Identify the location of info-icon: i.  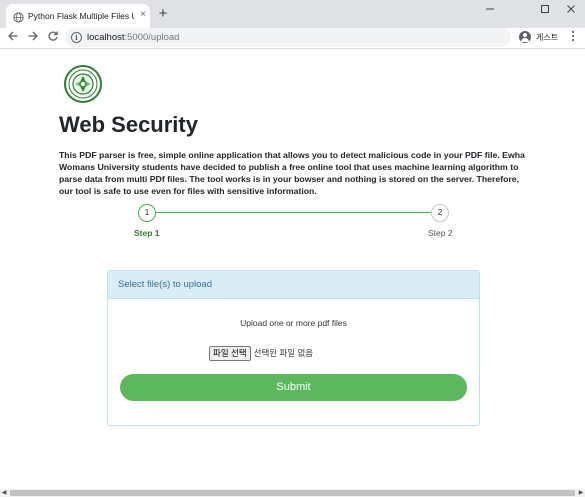
(76, 37).